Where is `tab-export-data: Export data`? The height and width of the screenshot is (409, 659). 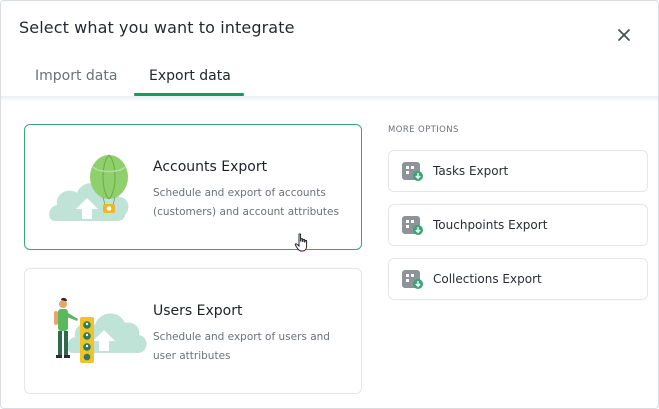
tab-export-data: Export data is located at coordinates (190, 76).